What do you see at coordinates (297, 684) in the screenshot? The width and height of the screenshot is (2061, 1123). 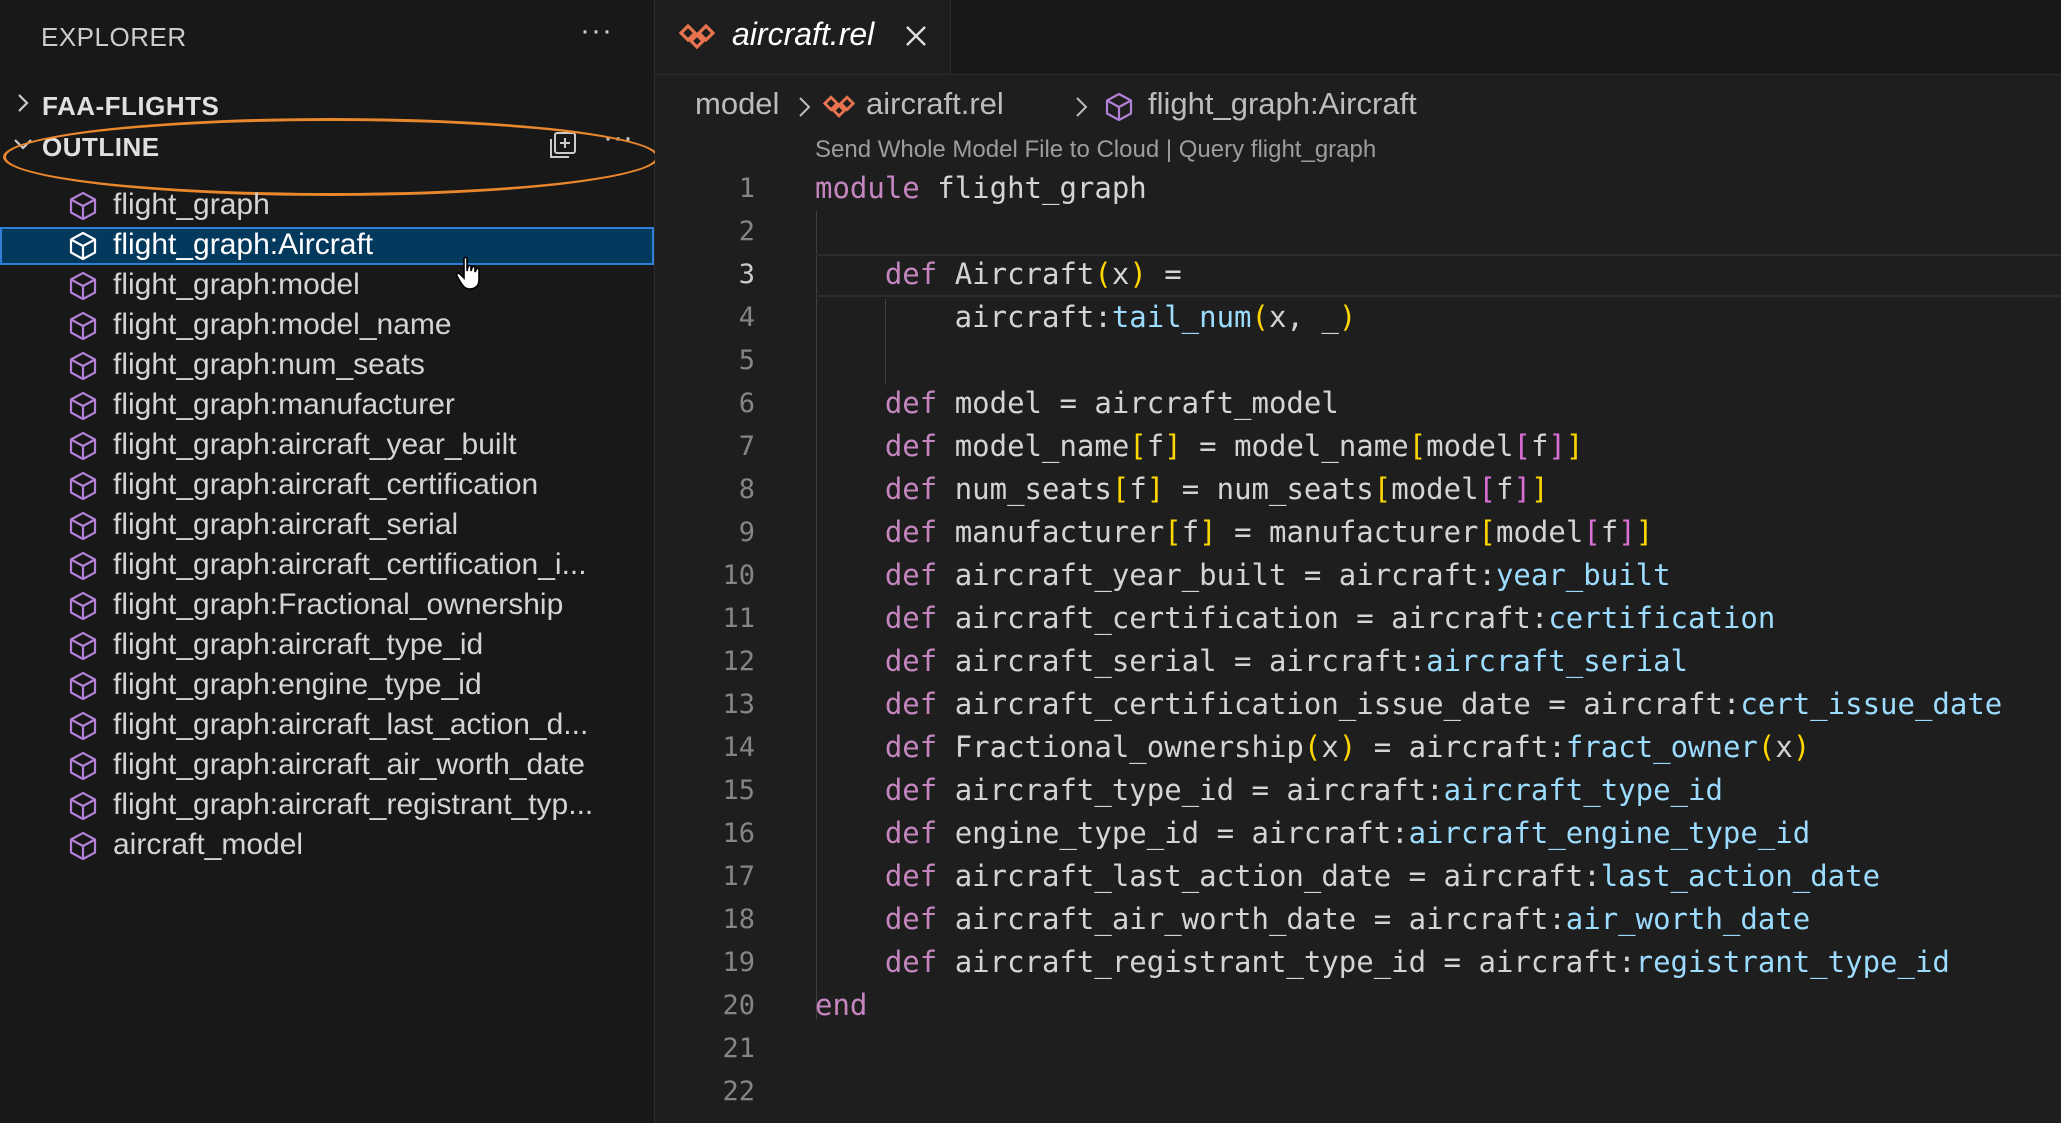 I see `outline-item-label: flight_graph:engine_type_id` at bounding box center [297, 684].